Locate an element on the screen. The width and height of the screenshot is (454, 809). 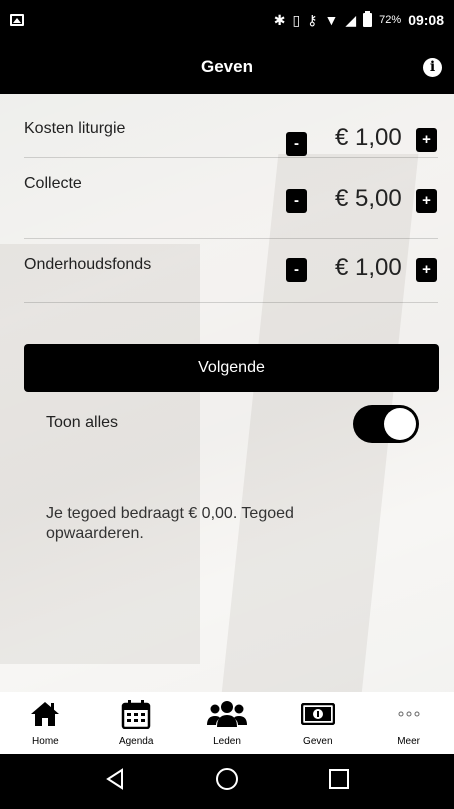
show-all-label: Toon alles is located at coordinates (82, 422).